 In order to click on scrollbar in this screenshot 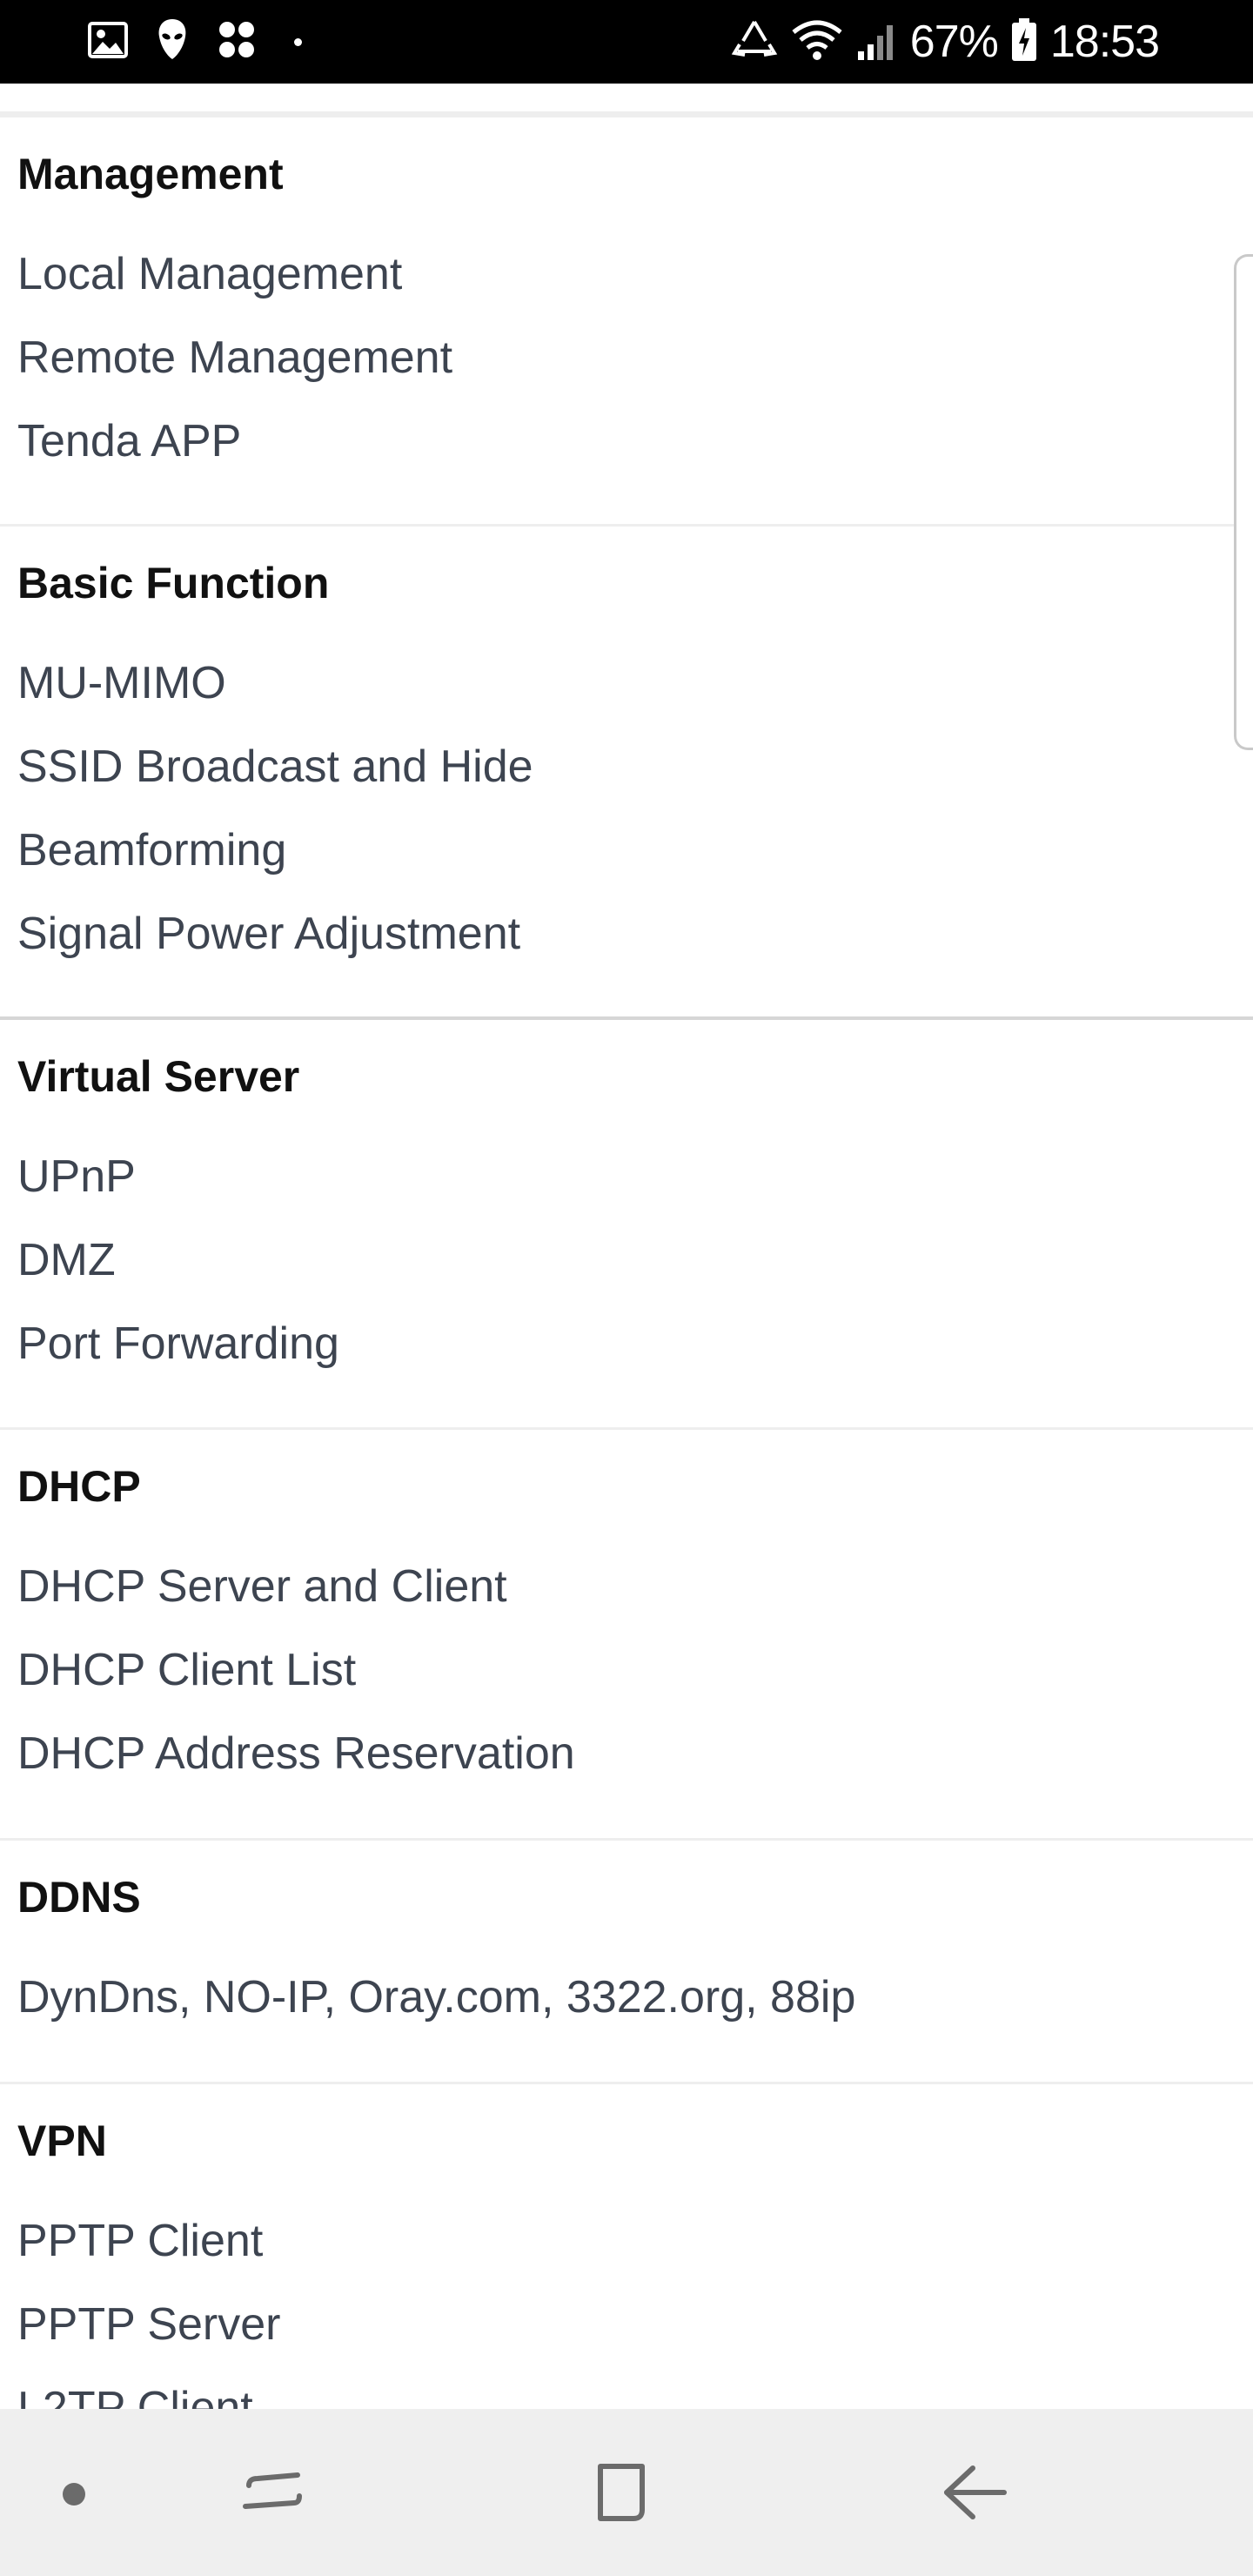, I will do `click(1243, 502)`.